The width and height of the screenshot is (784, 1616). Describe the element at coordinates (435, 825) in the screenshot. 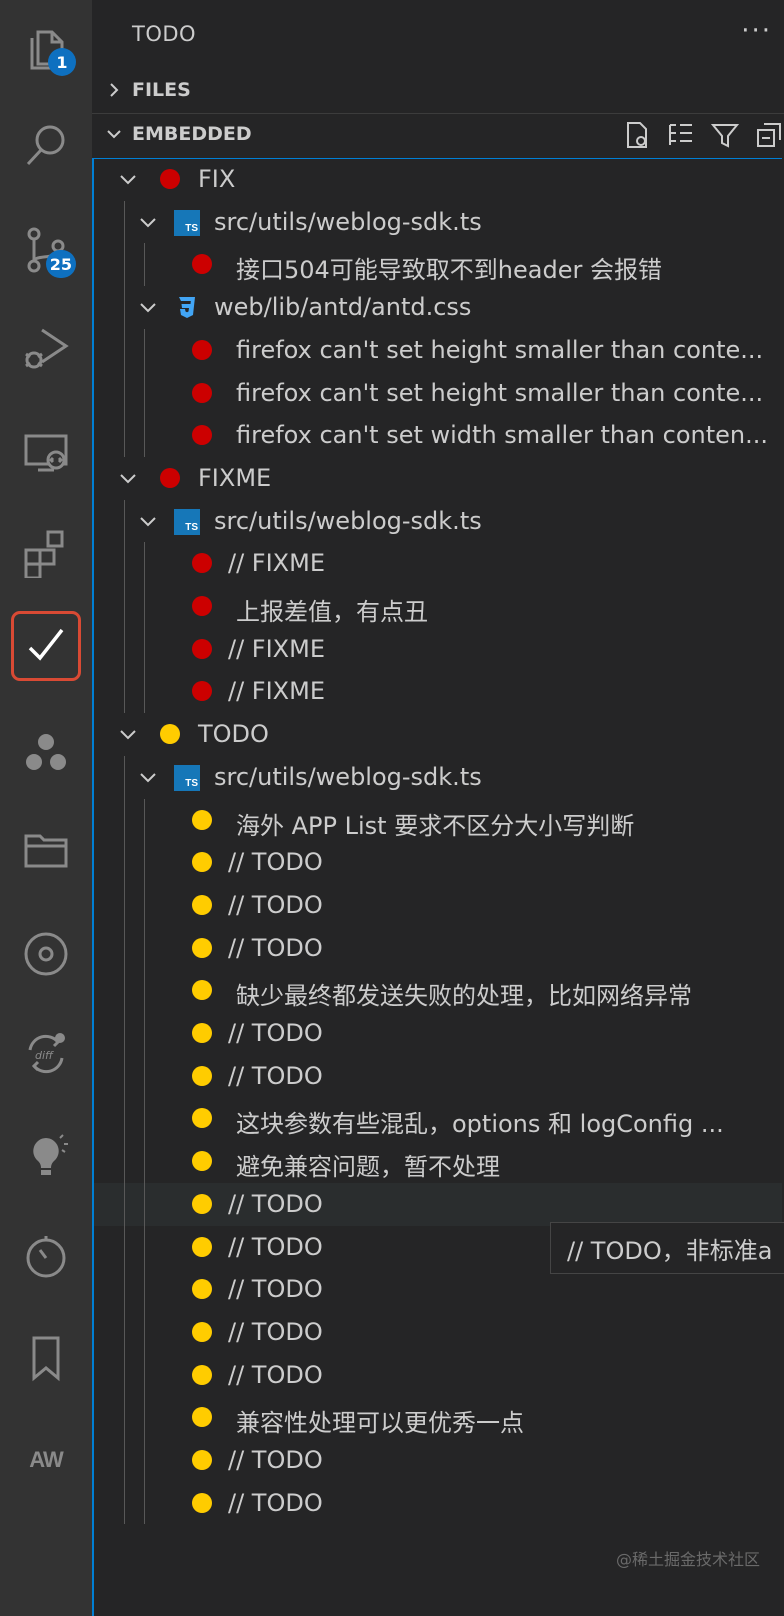

I see `item-label: 海外 APP List 要求不区分大小写判断` at that location.